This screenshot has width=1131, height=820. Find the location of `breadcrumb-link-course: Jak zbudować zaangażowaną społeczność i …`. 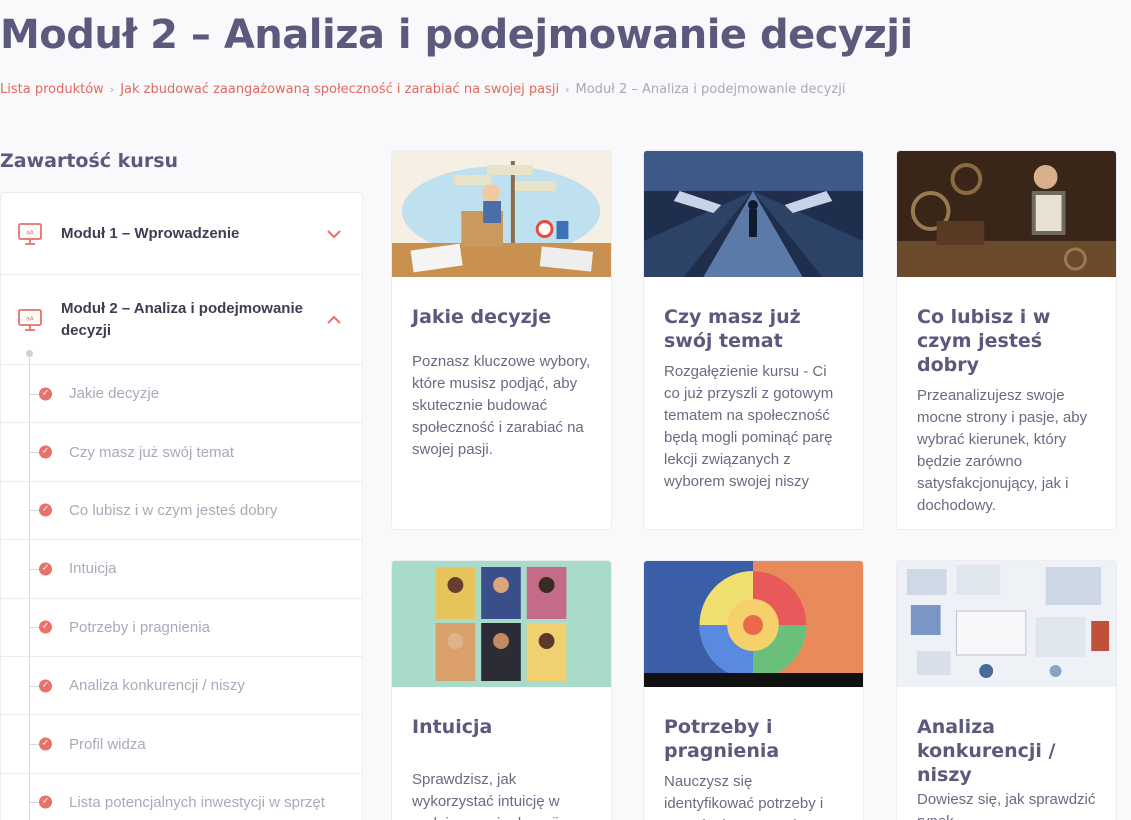

breadcrumb-link-course: Jak zbudować zaangażowaną społeczność i … is located at coordinates (339, 89).